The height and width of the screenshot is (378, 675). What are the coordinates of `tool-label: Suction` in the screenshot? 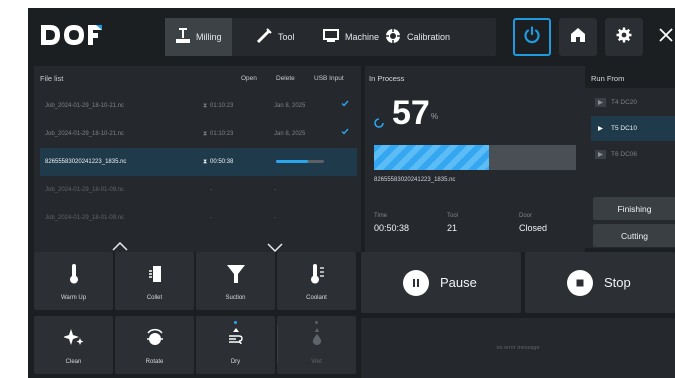 It's located at (235, 298).